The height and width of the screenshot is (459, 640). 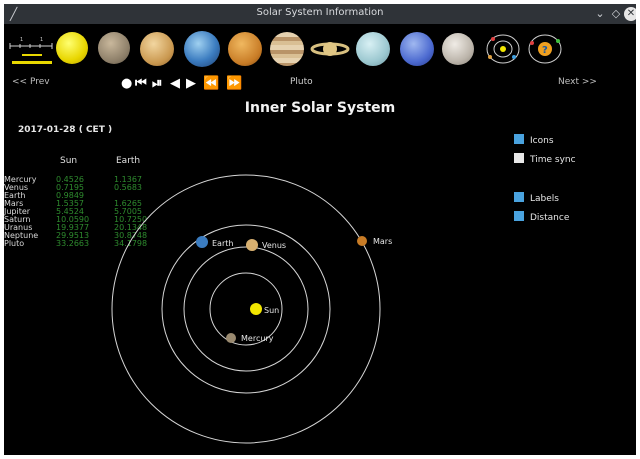 I want to click on mars-label: Mars, so click(x=382, y=241).